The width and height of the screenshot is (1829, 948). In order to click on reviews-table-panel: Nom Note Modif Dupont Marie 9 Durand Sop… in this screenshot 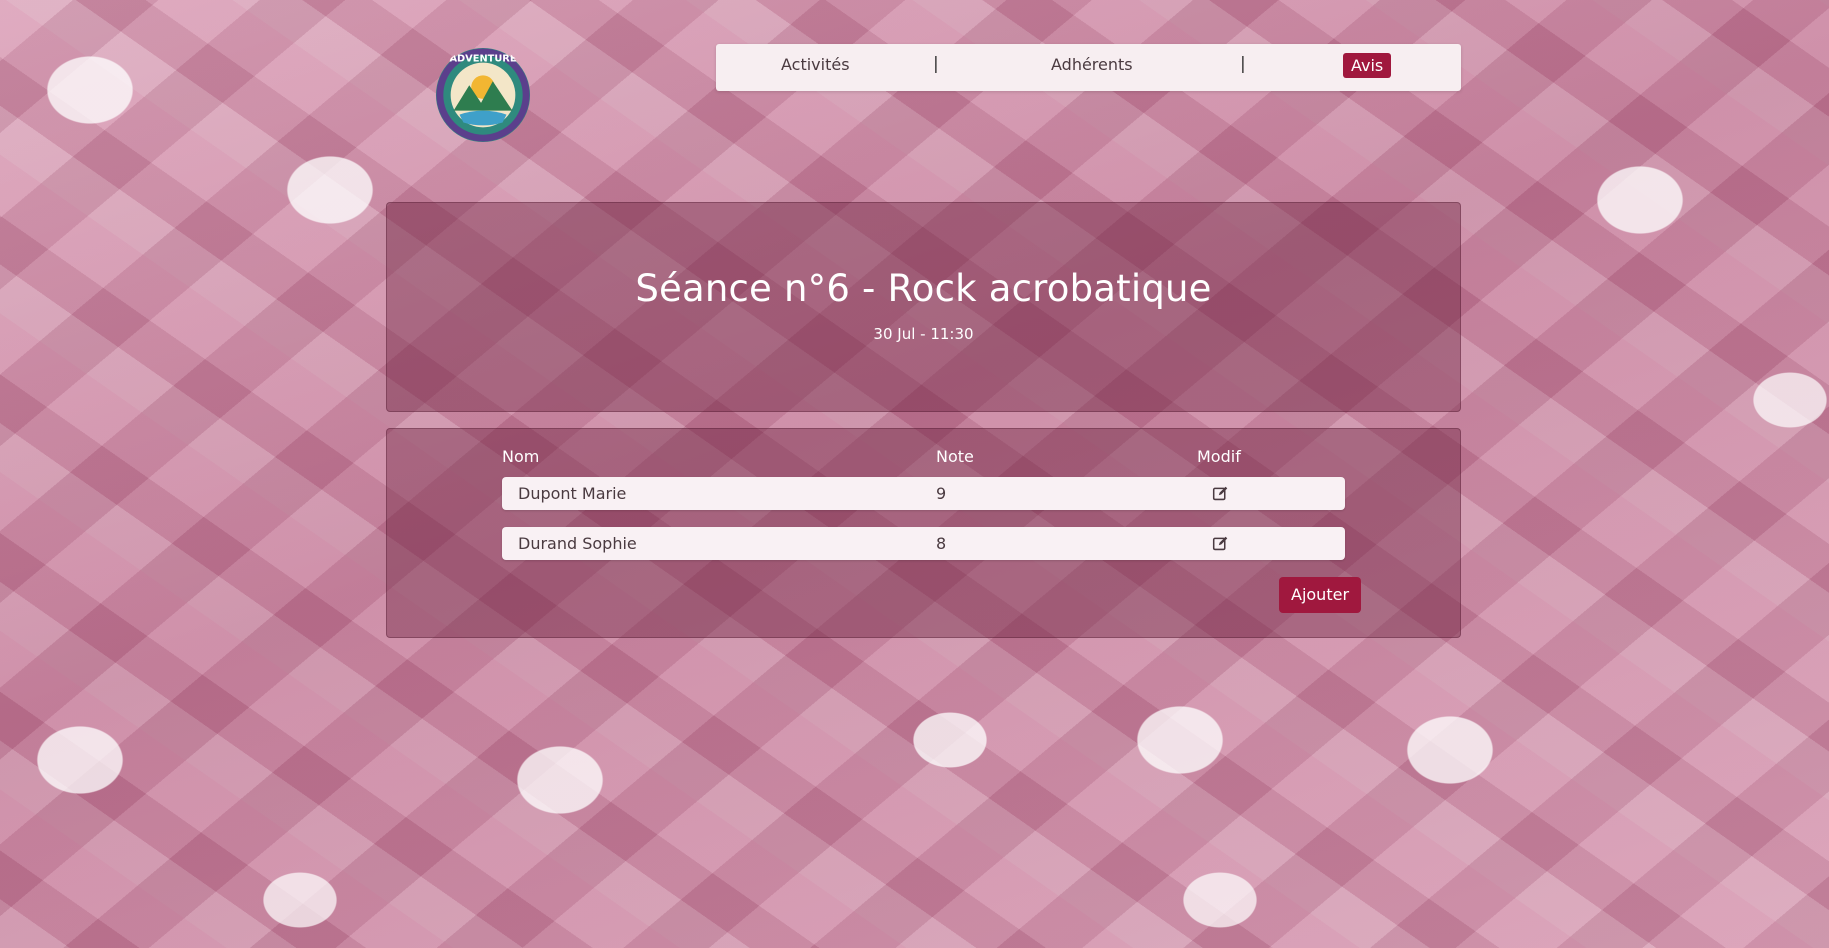, I will do `click(923, 533)`.